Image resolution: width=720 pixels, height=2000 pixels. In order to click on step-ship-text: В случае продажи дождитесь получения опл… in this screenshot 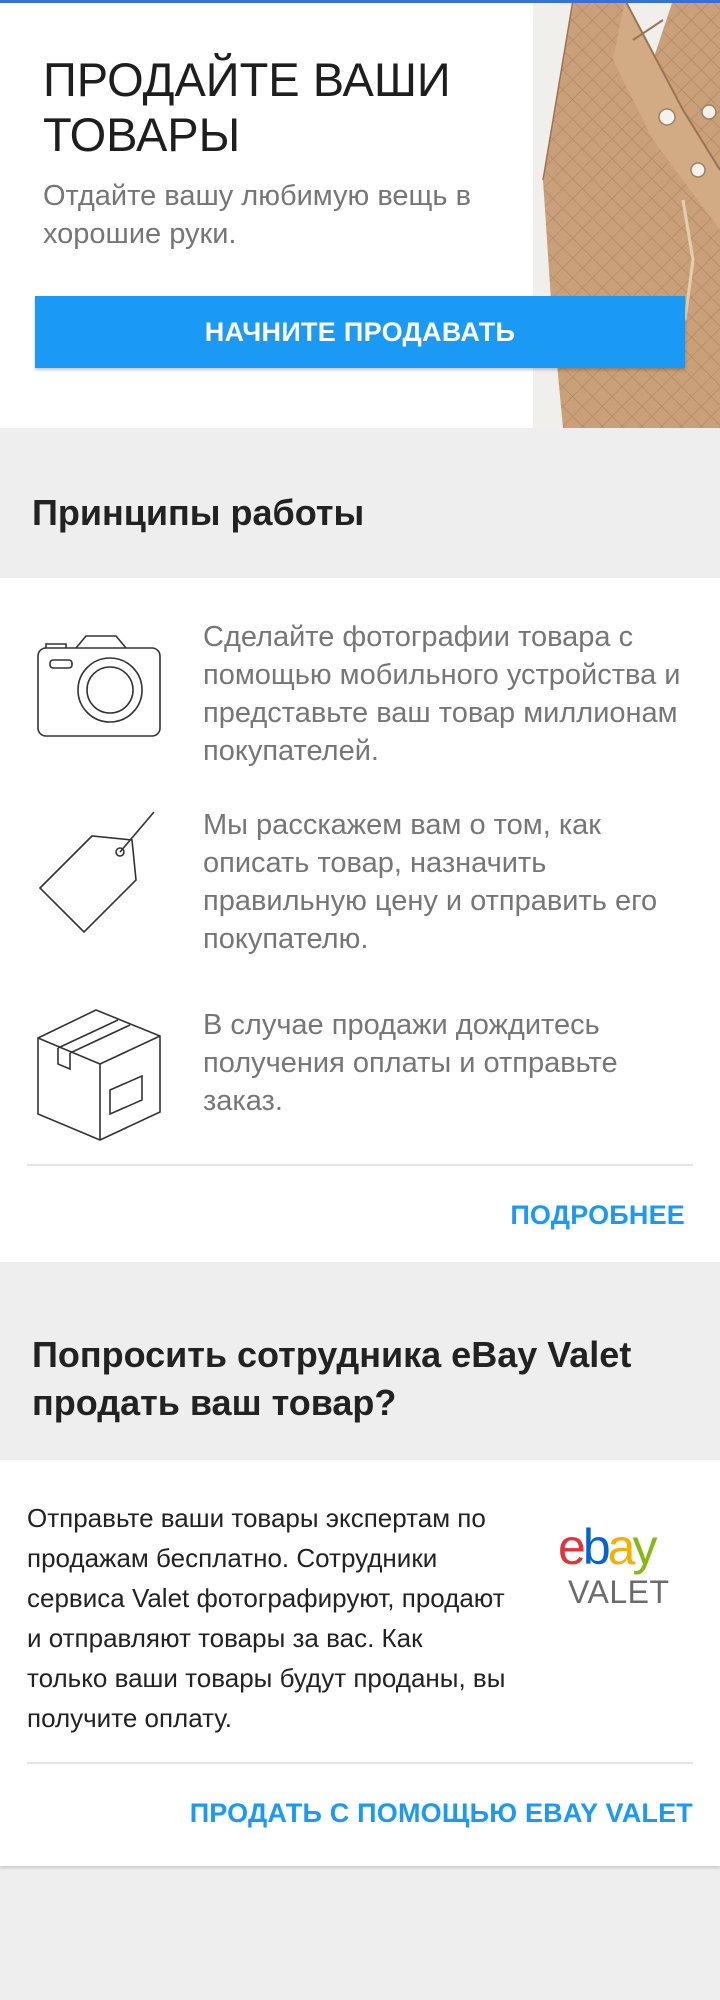, I will do `click(410, 1063)`.